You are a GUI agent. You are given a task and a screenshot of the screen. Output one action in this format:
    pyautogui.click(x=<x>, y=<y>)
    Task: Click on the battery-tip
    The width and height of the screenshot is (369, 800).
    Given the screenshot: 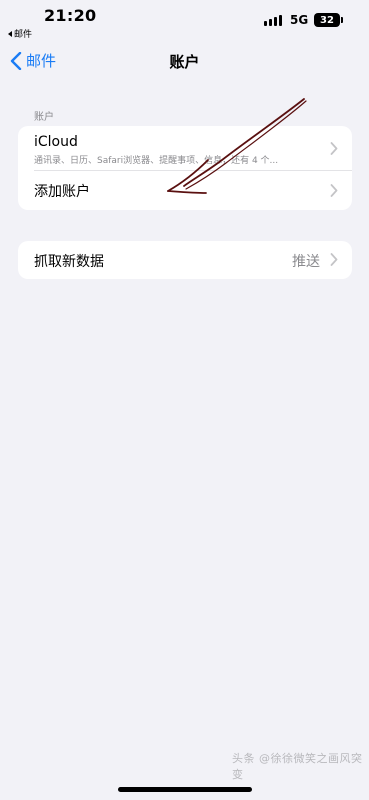 What is the action you would take?
    pyautogui.click(x=342, y=20)
    